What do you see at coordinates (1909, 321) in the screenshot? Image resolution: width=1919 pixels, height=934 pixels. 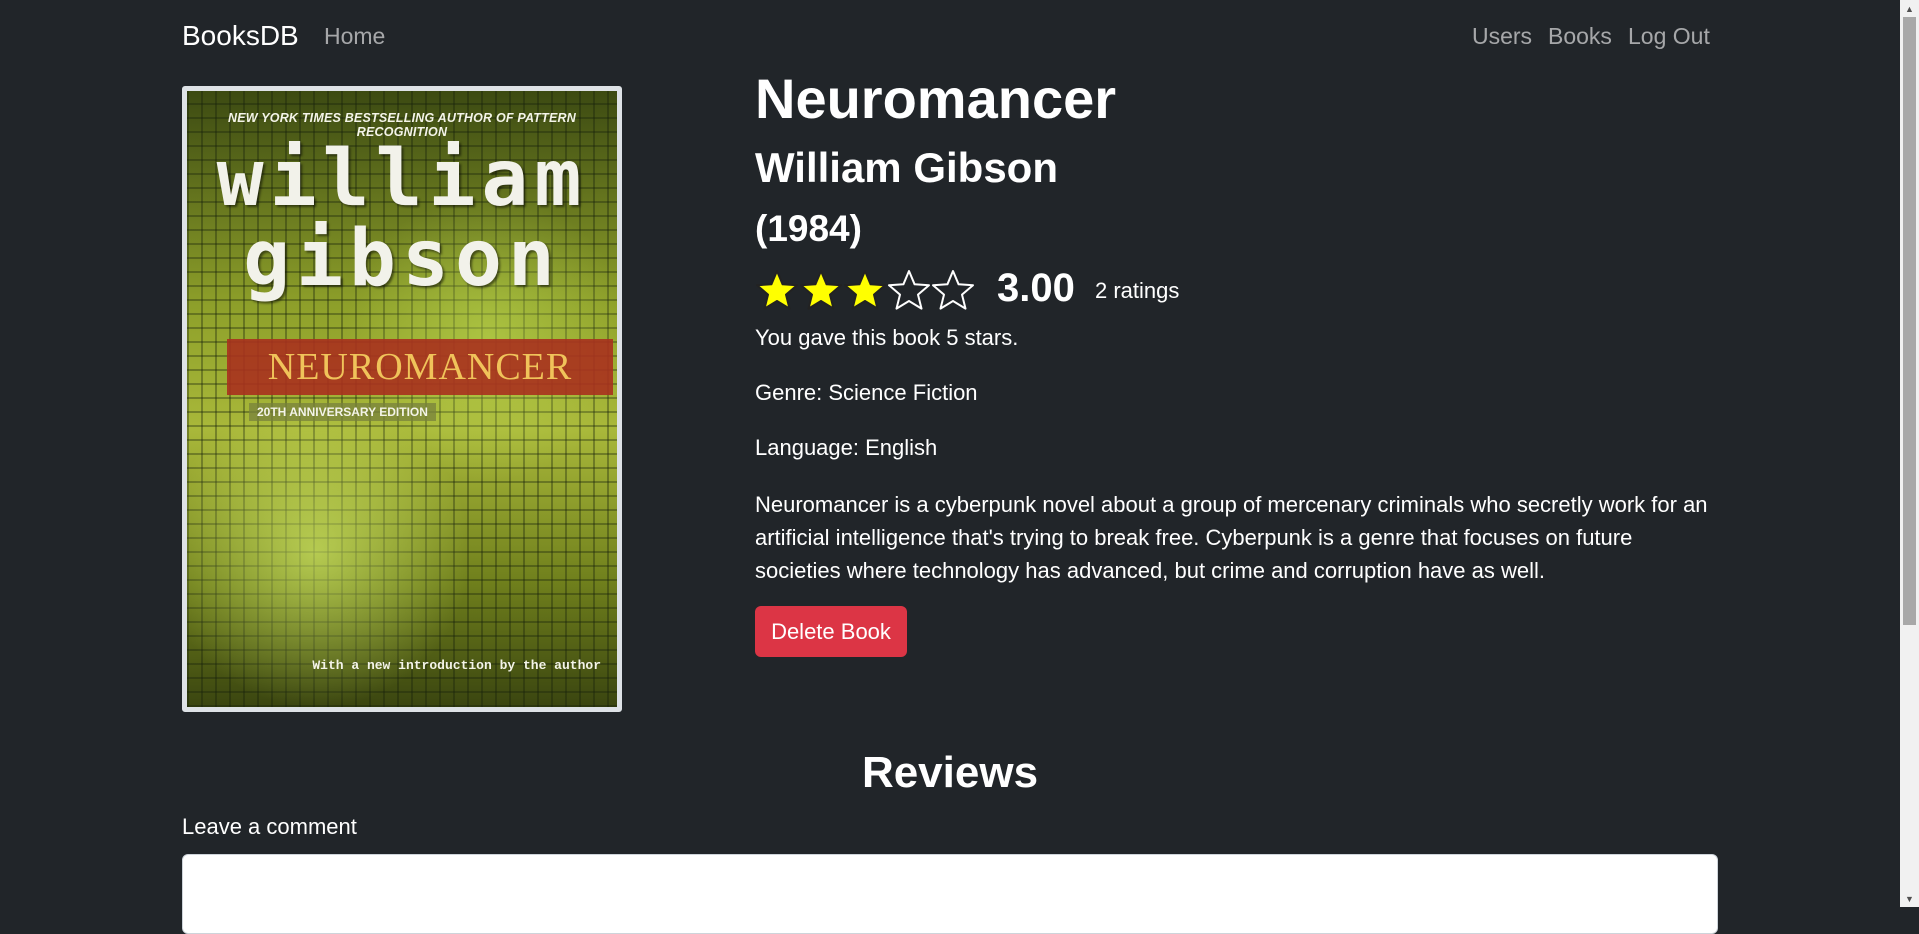 I see `scrollbar-thumb` at bounding box center [1909, 321].